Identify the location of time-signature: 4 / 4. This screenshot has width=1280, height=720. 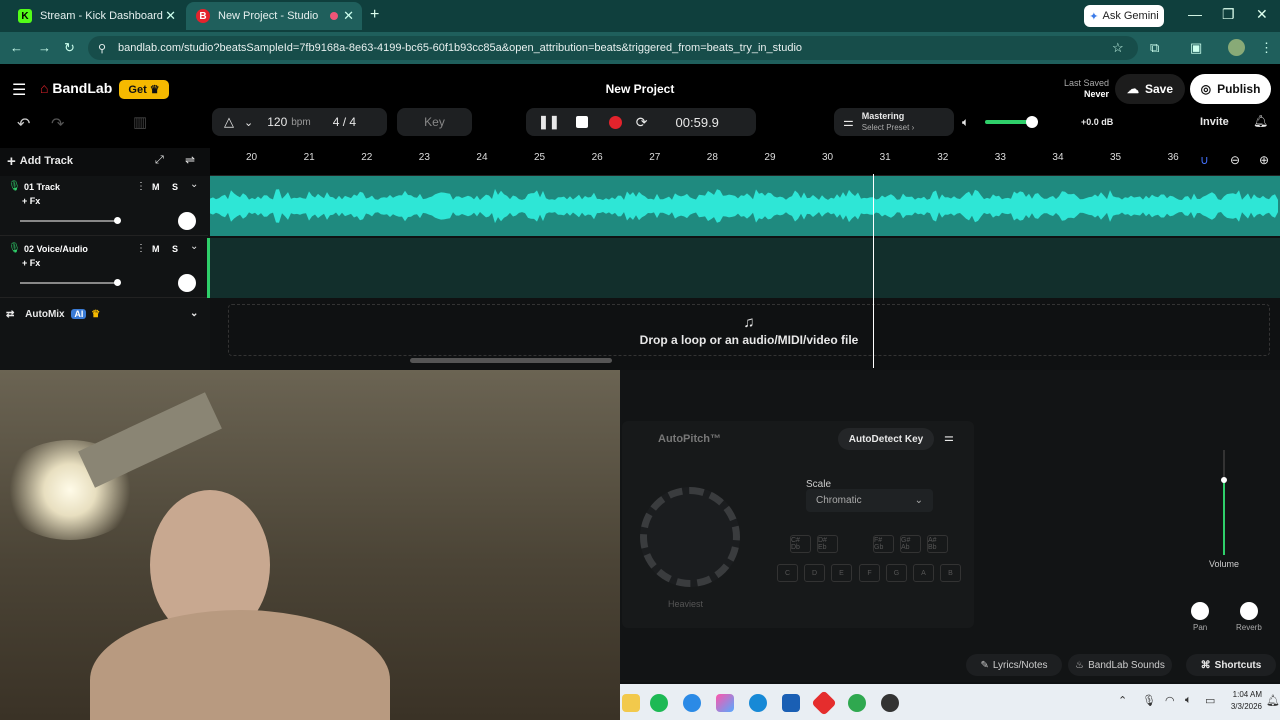
(344, 122).